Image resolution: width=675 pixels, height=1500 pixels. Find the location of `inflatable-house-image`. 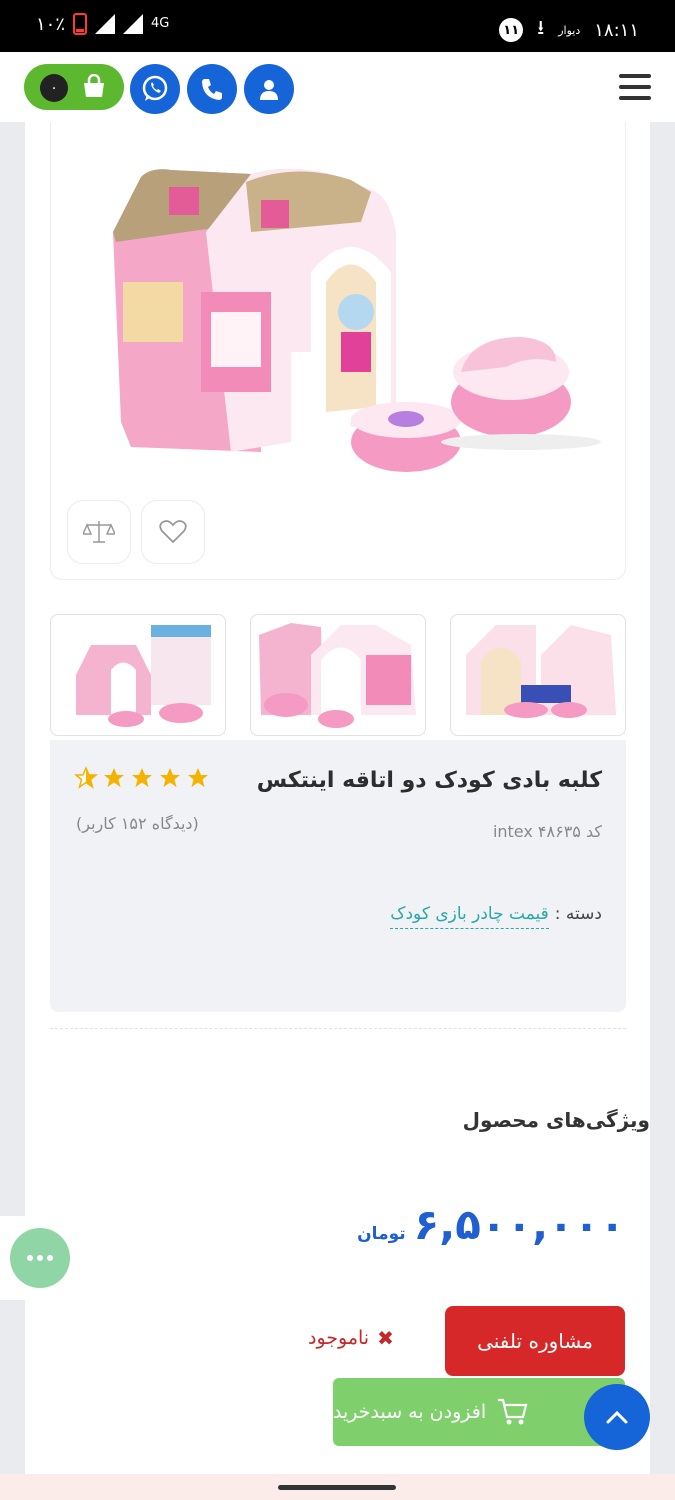

inflatable-house-image is located at coordinates (357, 320).